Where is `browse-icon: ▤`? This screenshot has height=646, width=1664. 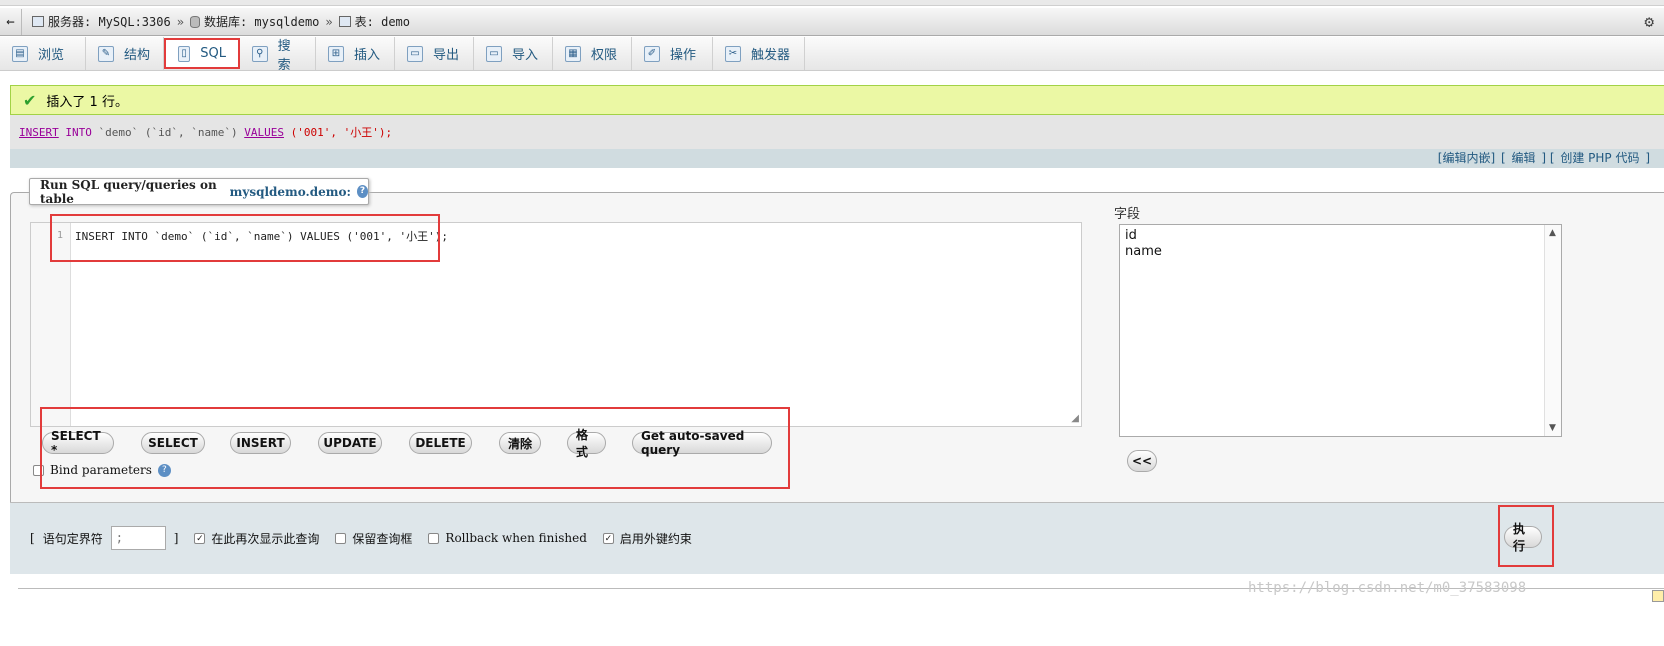
browse-icon: ▤ is located at coordinates (20, 53).